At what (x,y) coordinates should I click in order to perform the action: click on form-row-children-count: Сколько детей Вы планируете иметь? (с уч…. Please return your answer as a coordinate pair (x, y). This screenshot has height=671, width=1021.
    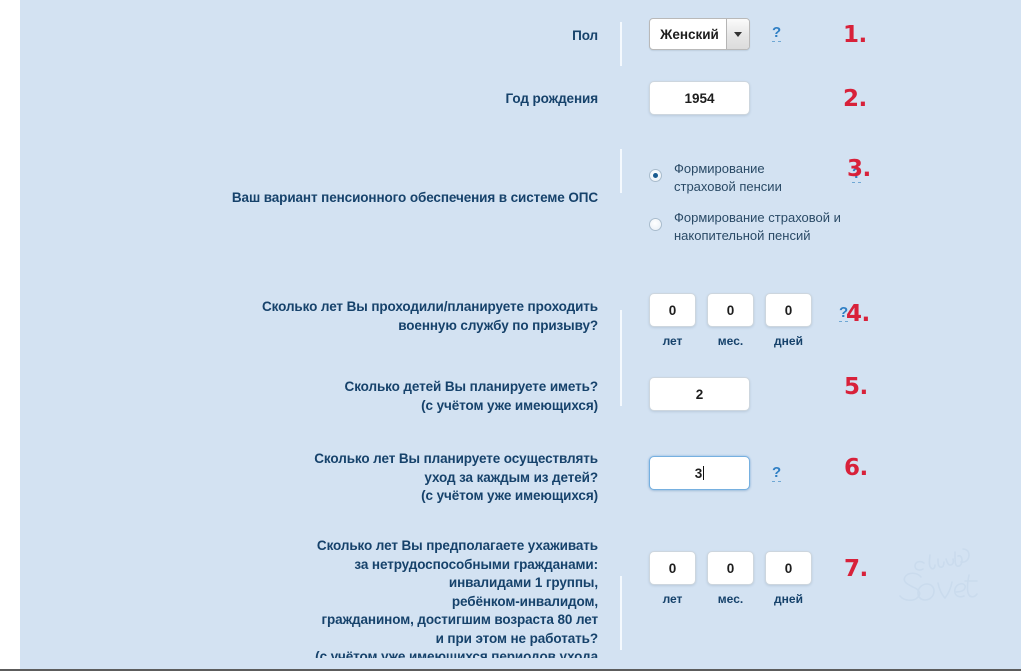
    Looking at the image, I should click on (520, 394).